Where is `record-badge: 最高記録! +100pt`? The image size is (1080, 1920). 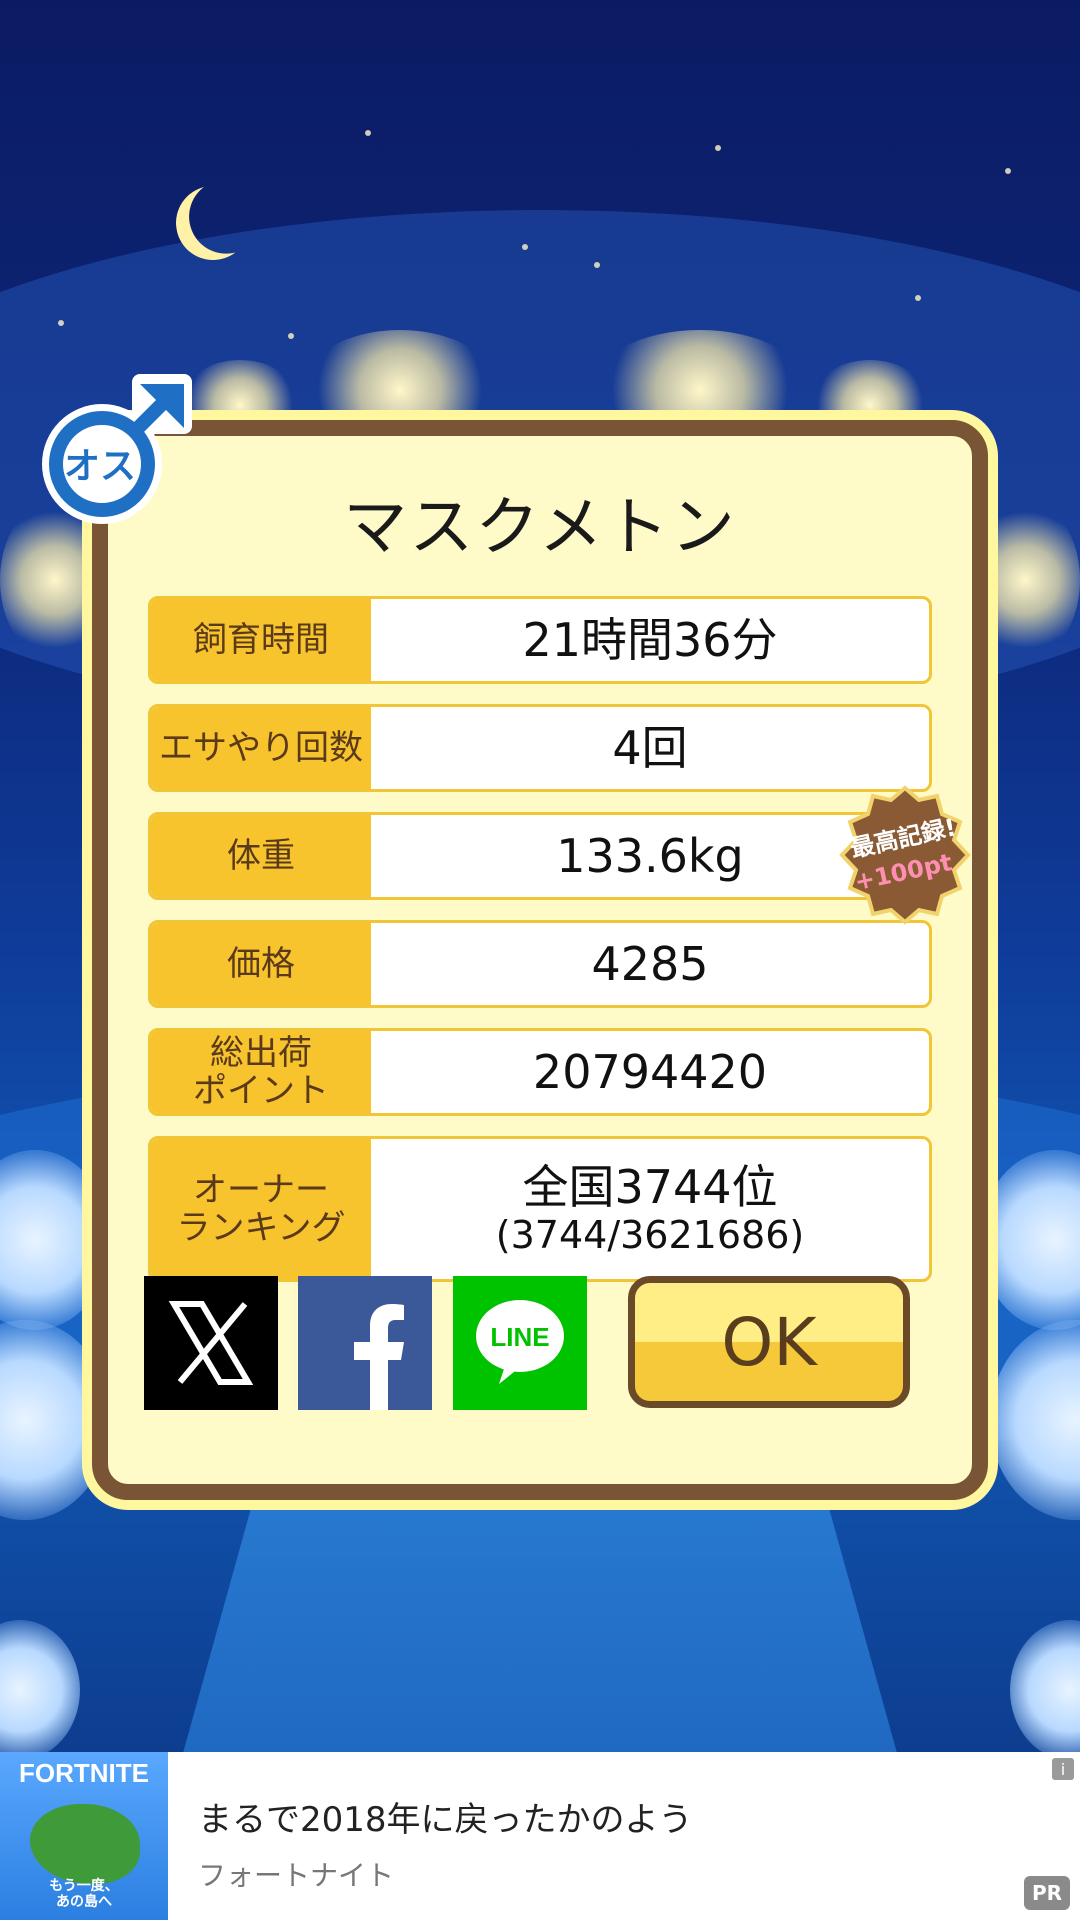
record-badge: 最高記録! +100pt is located at coordinates (905, 855).